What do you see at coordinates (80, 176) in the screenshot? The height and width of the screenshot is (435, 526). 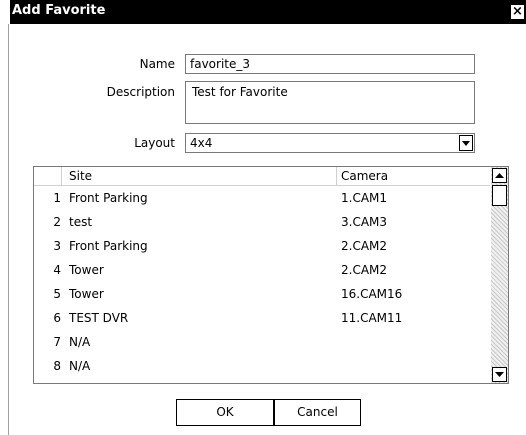 I see `site-column-header: Site` at bounding box center [80, 176].